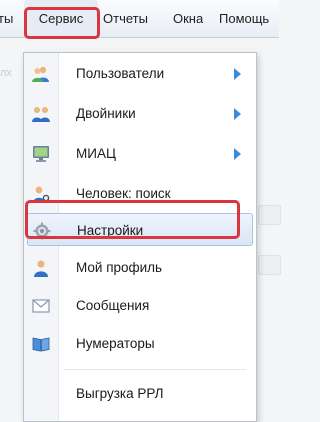 This screenshot has width=320, height=422. Describe the element at coordinates (10, 18) in the screenshot. I see `menu-prev-cut: ты` at that location.